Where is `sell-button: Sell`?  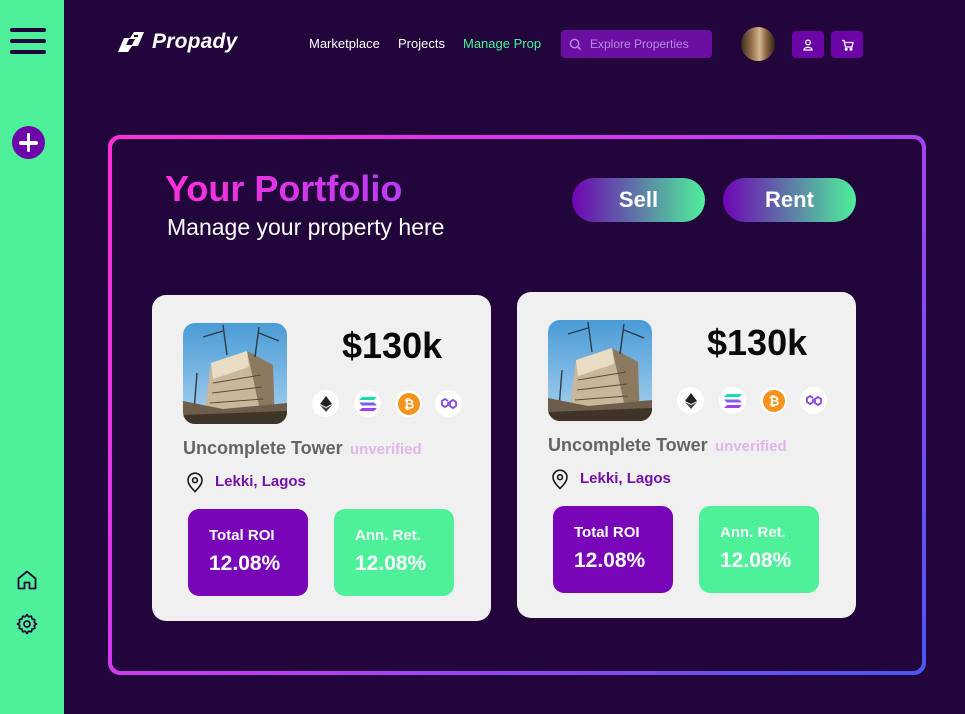 sell-button: Sell is located at coordinates (638, 200).